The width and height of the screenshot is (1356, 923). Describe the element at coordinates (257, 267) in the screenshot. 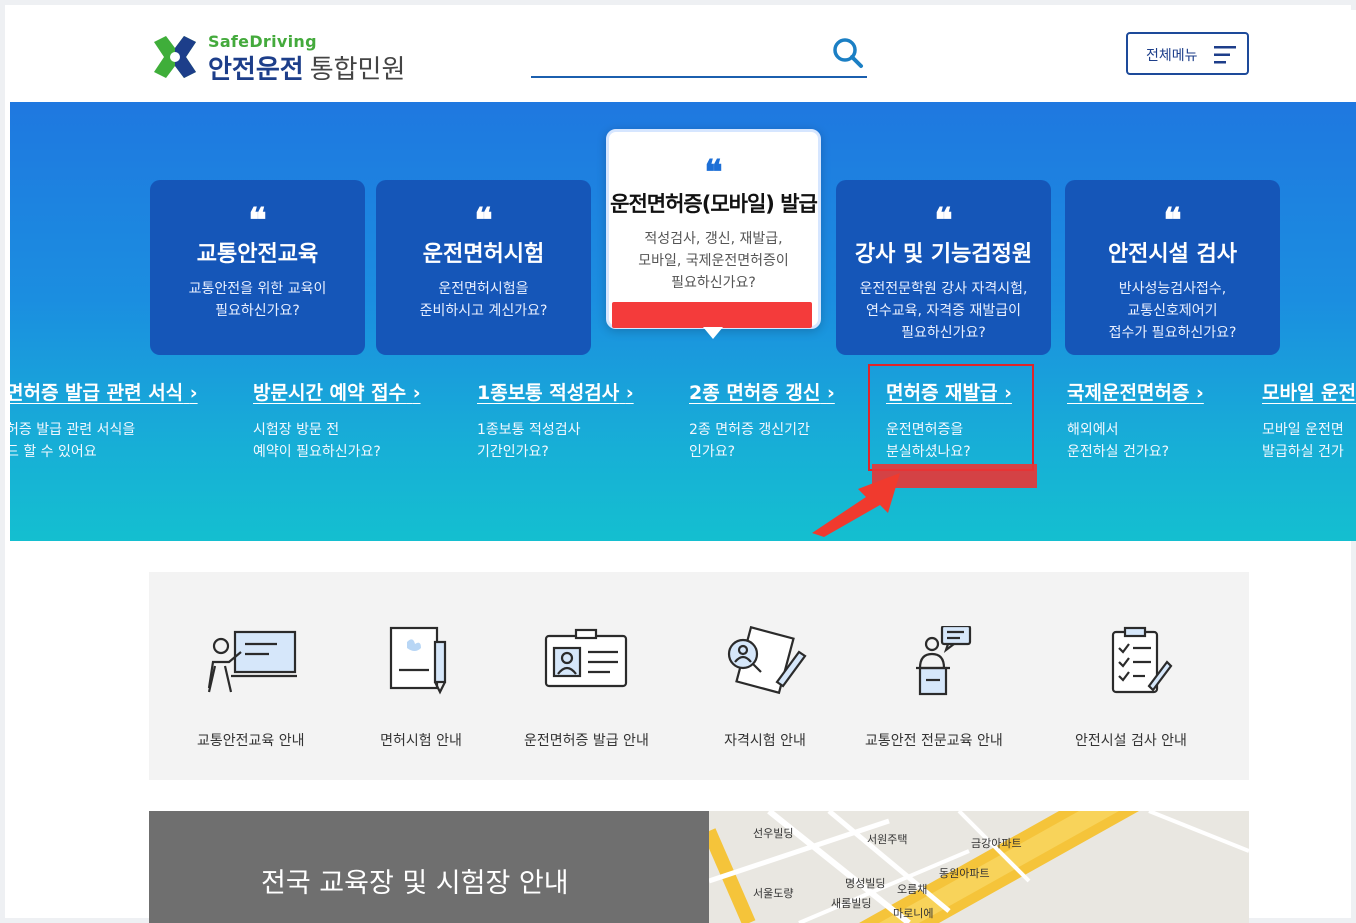

I see `card-traffic-safety-education: ❝ 교통안전교육 교통안전을 위한 교육이 필요하신가요?` at that location.